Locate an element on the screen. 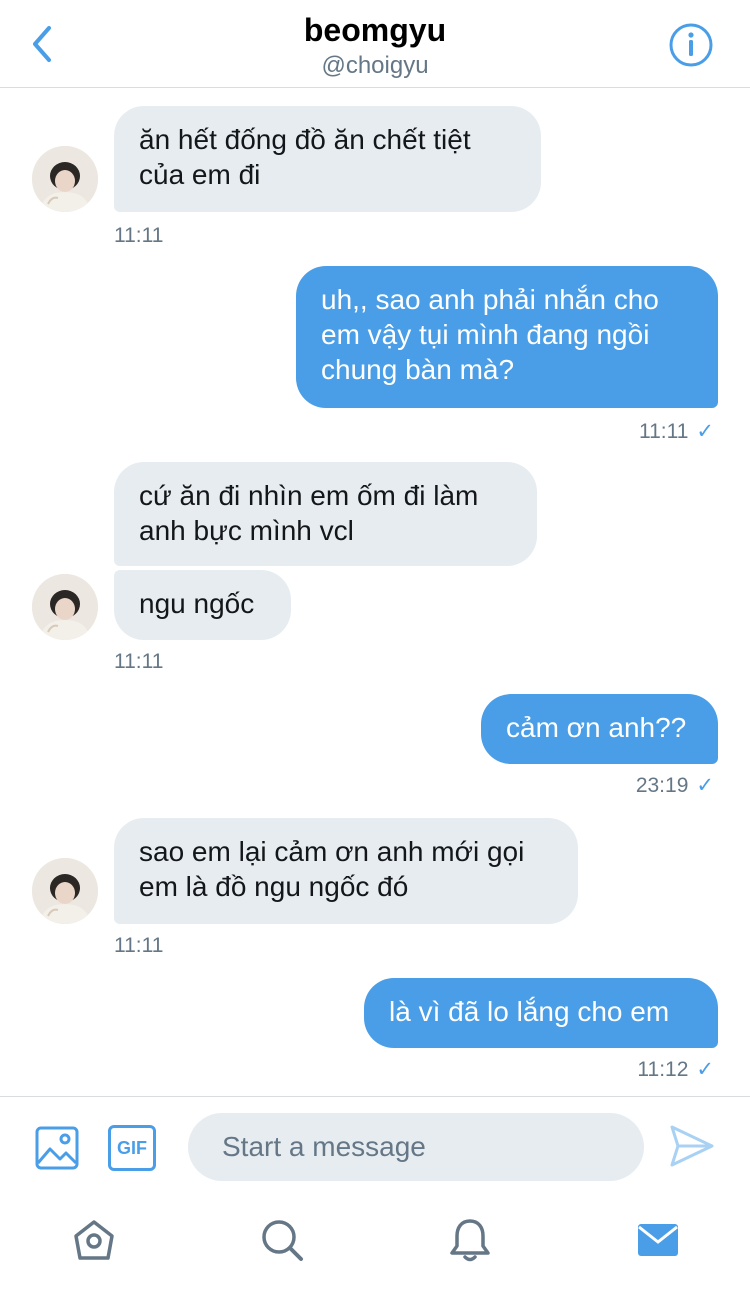 The height and width of the screenshot is (1294, 750). message-composer: GIF is located at coordinates (375, 1147).